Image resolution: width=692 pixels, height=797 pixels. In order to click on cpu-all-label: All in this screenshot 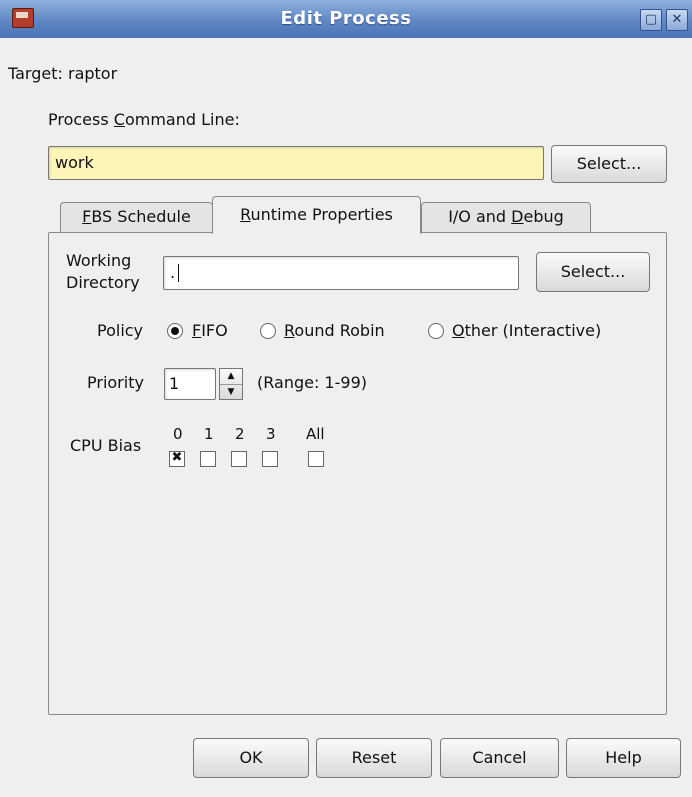, I will do `click(315, 434)`.